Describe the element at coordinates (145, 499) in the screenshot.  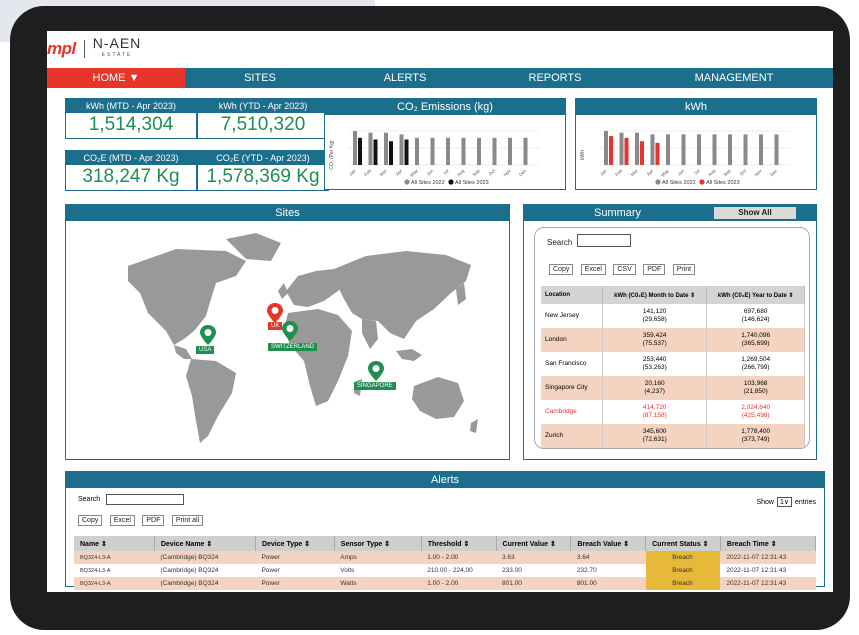
I see `alerts-search-input` at that location.